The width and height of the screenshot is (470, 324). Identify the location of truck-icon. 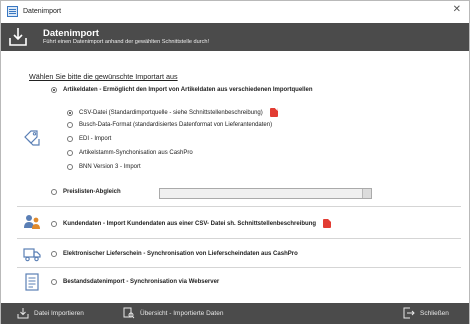
(32, 255).